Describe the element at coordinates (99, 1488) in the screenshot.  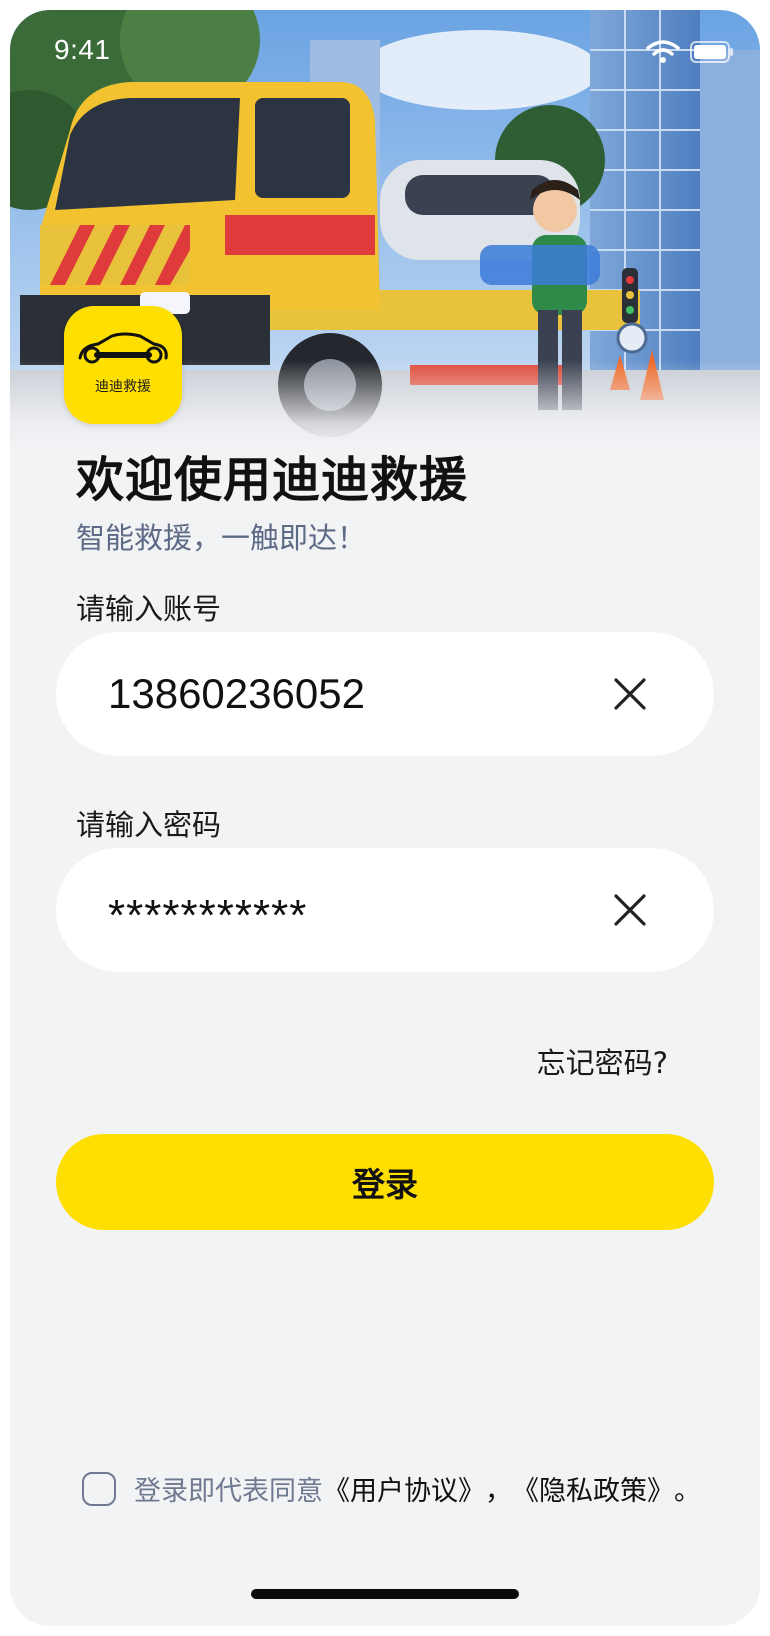
I see `agreement-checkbox` at that location.